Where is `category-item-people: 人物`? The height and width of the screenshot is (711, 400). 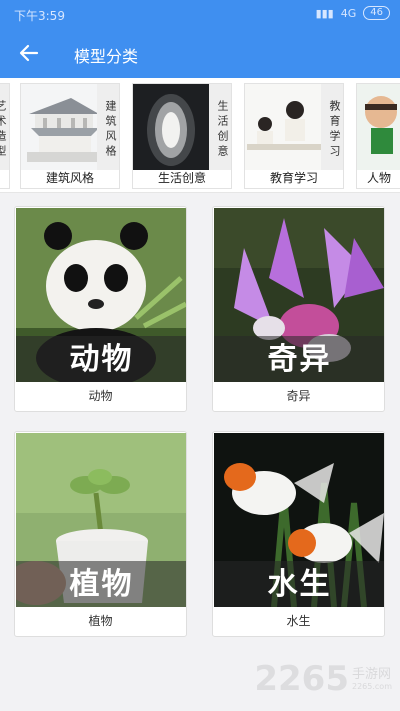 category-item-people: 人物 is located at coordinates (378, 136).